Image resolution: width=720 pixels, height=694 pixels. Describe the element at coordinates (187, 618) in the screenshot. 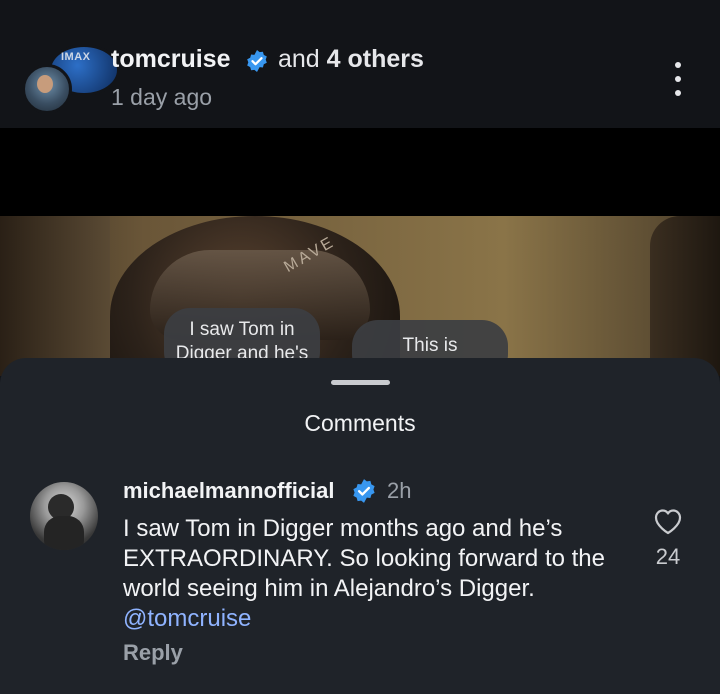

I see `comment-mention-link: @tomcruise` at that location.